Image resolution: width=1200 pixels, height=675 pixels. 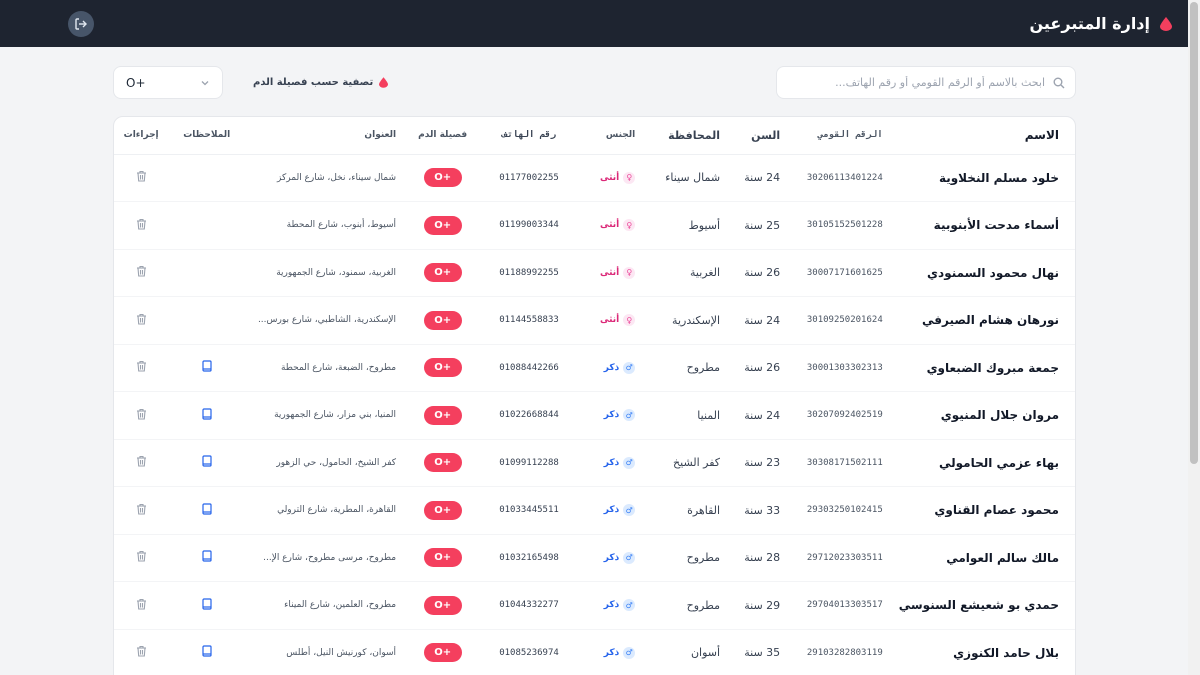 What do you see at coordinates (762, 605) in the screenshot?
I see `age: 29 سنة` at bounding box center [762, 605].